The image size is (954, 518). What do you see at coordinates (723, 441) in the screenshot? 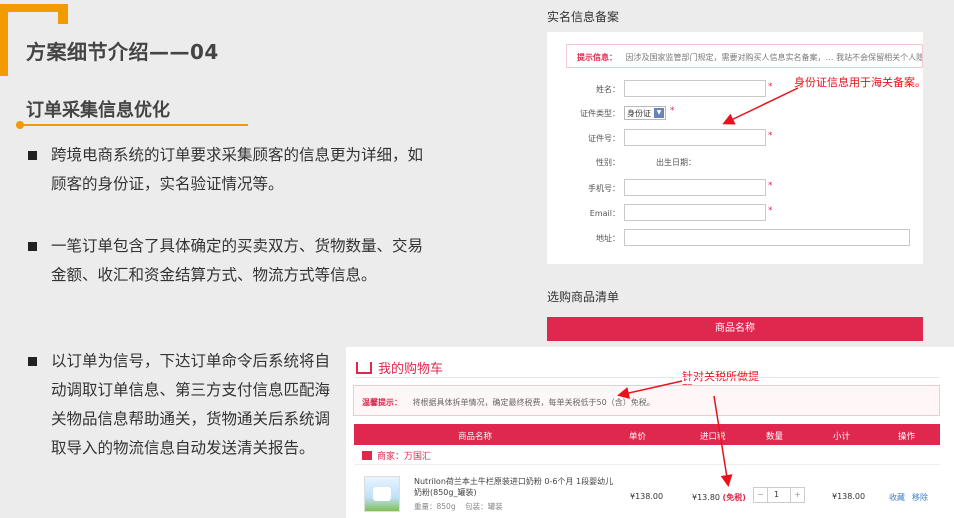
I see `arrow-to-tax` at bounding box center [723, 441].